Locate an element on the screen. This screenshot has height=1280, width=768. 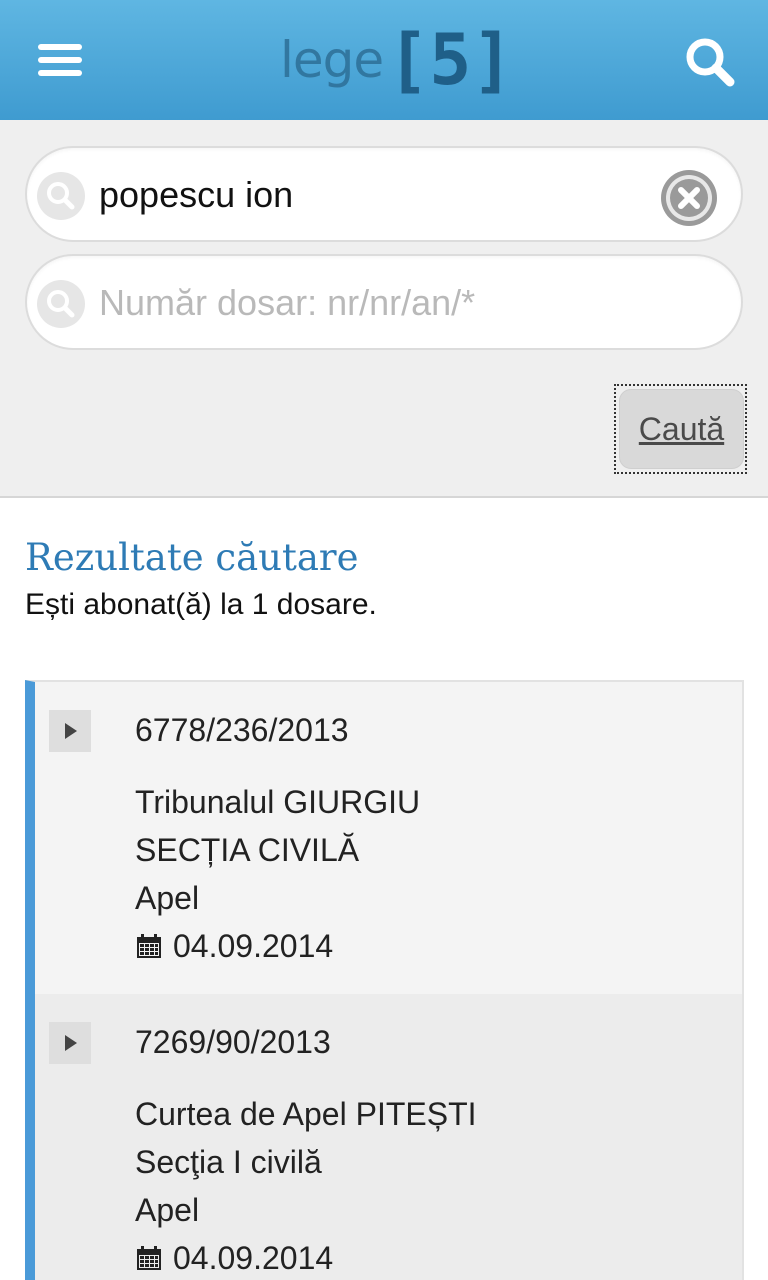
results-title: Rezultate căutare is located at coordinates (192, 557).